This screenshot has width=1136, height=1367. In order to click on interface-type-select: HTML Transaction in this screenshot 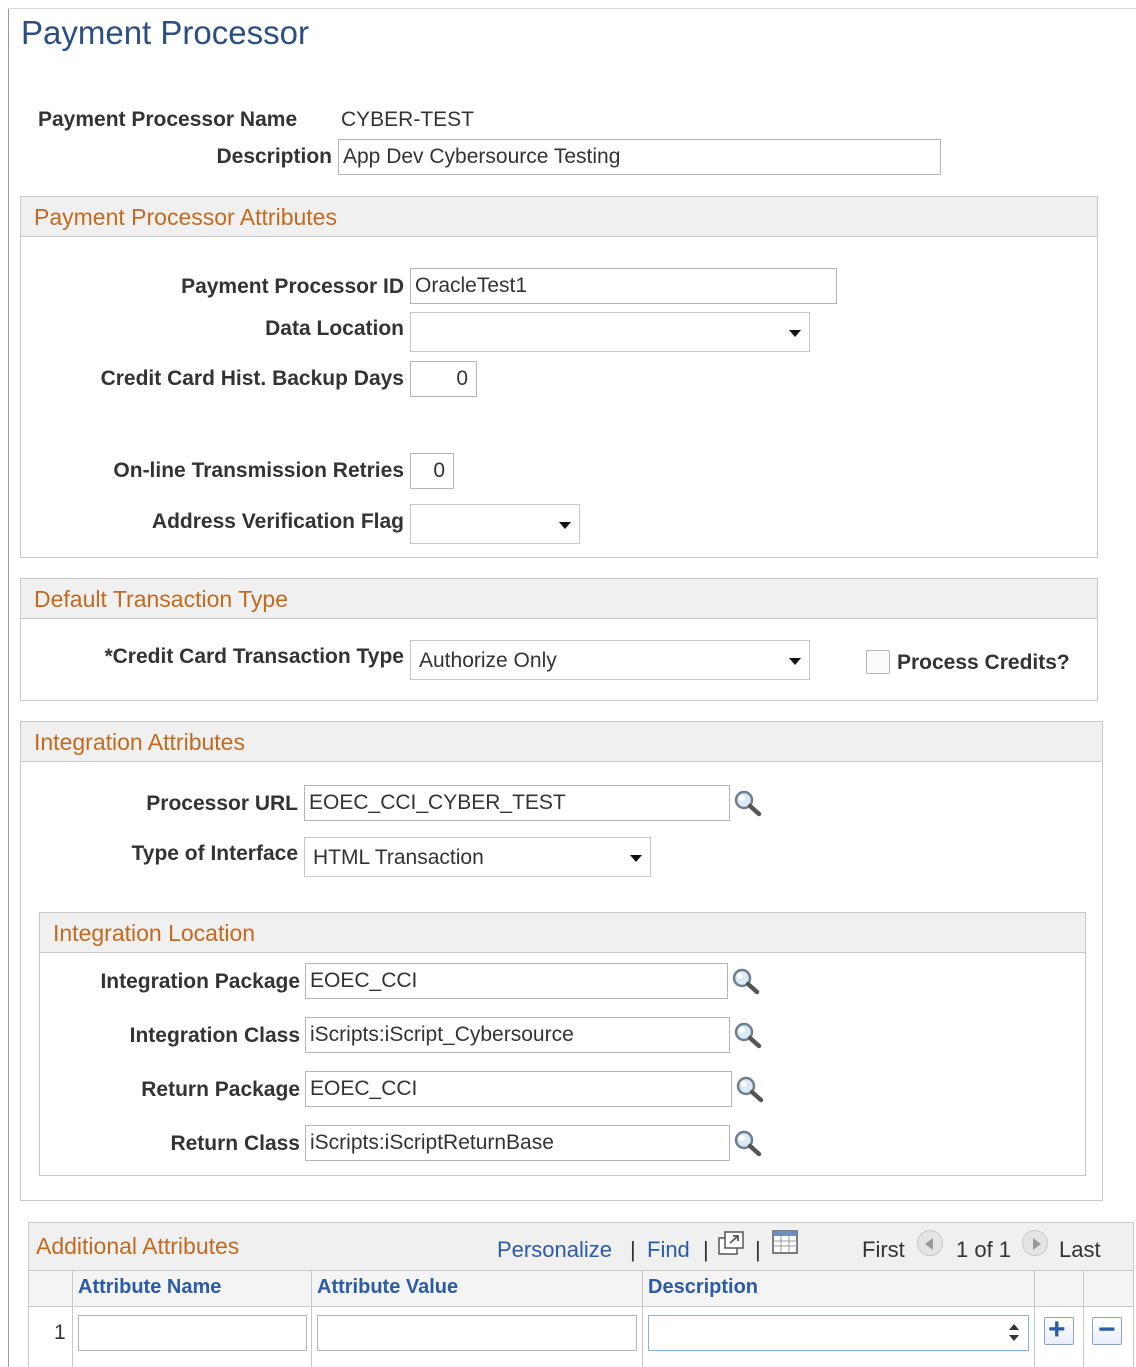, I will do `click(477, 857)`.